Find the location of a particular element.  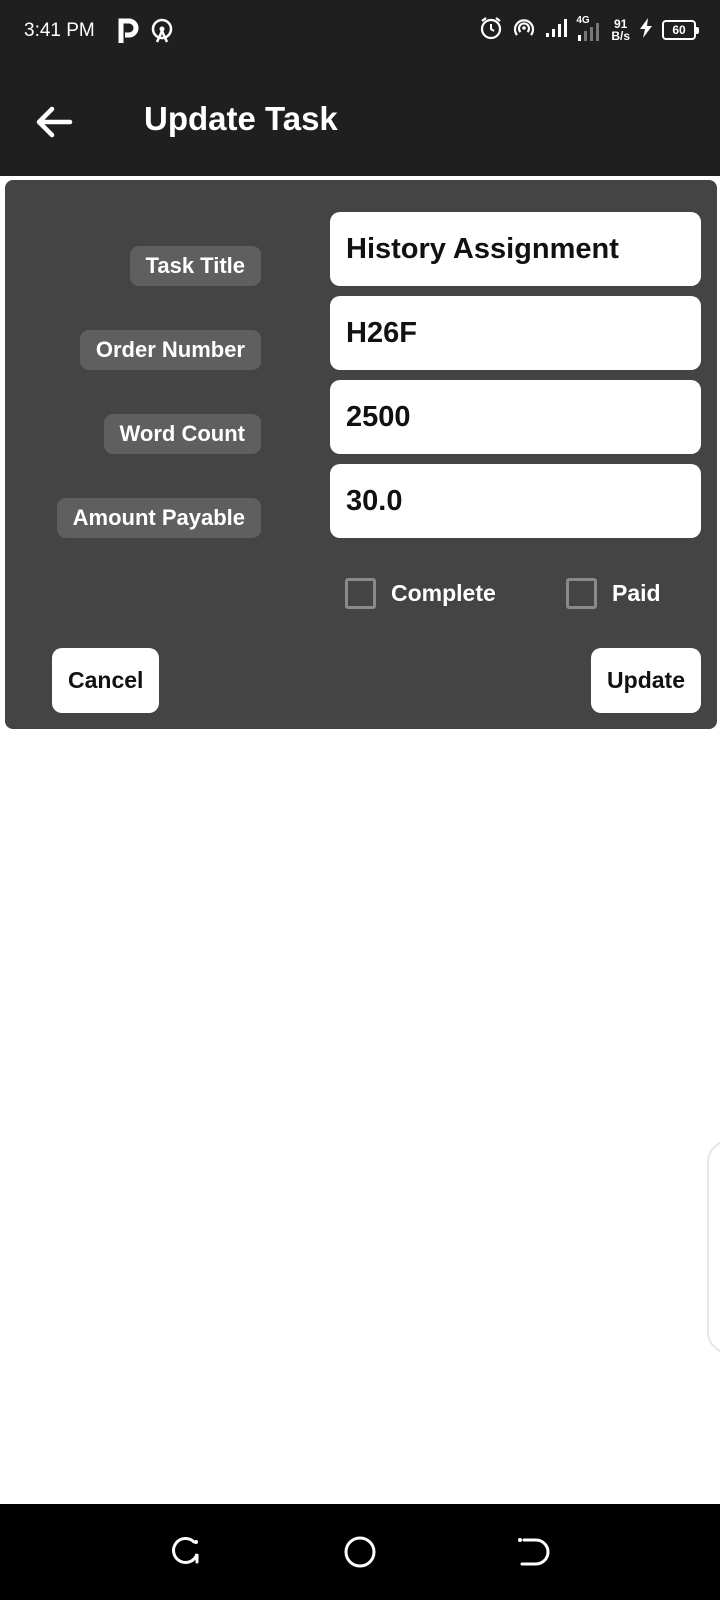

task-title-label: Task Title is located at coordinates (195, 266).